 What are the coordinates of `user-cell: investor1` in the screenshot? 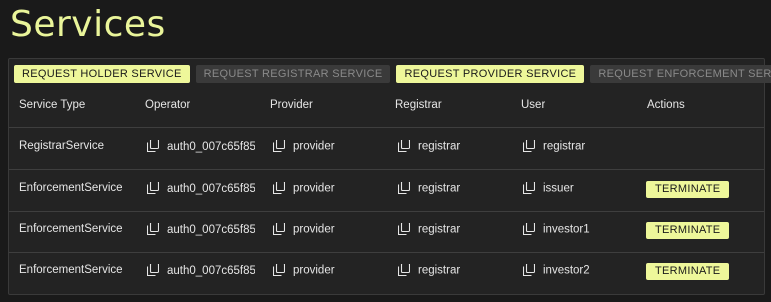 It's located at (556, 229).